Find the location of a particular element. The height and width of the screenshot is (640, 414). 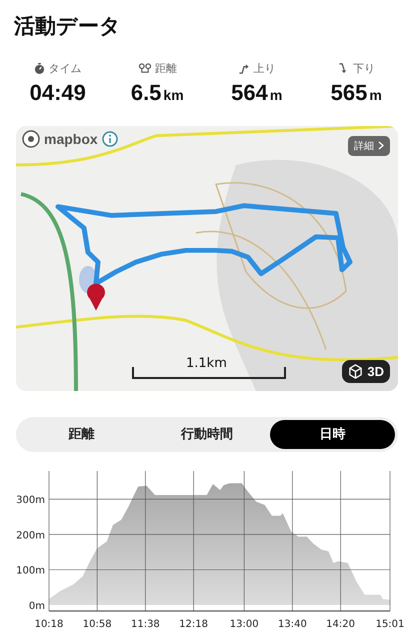

stat-value: 04:49 is located at coordinates (58, 93).